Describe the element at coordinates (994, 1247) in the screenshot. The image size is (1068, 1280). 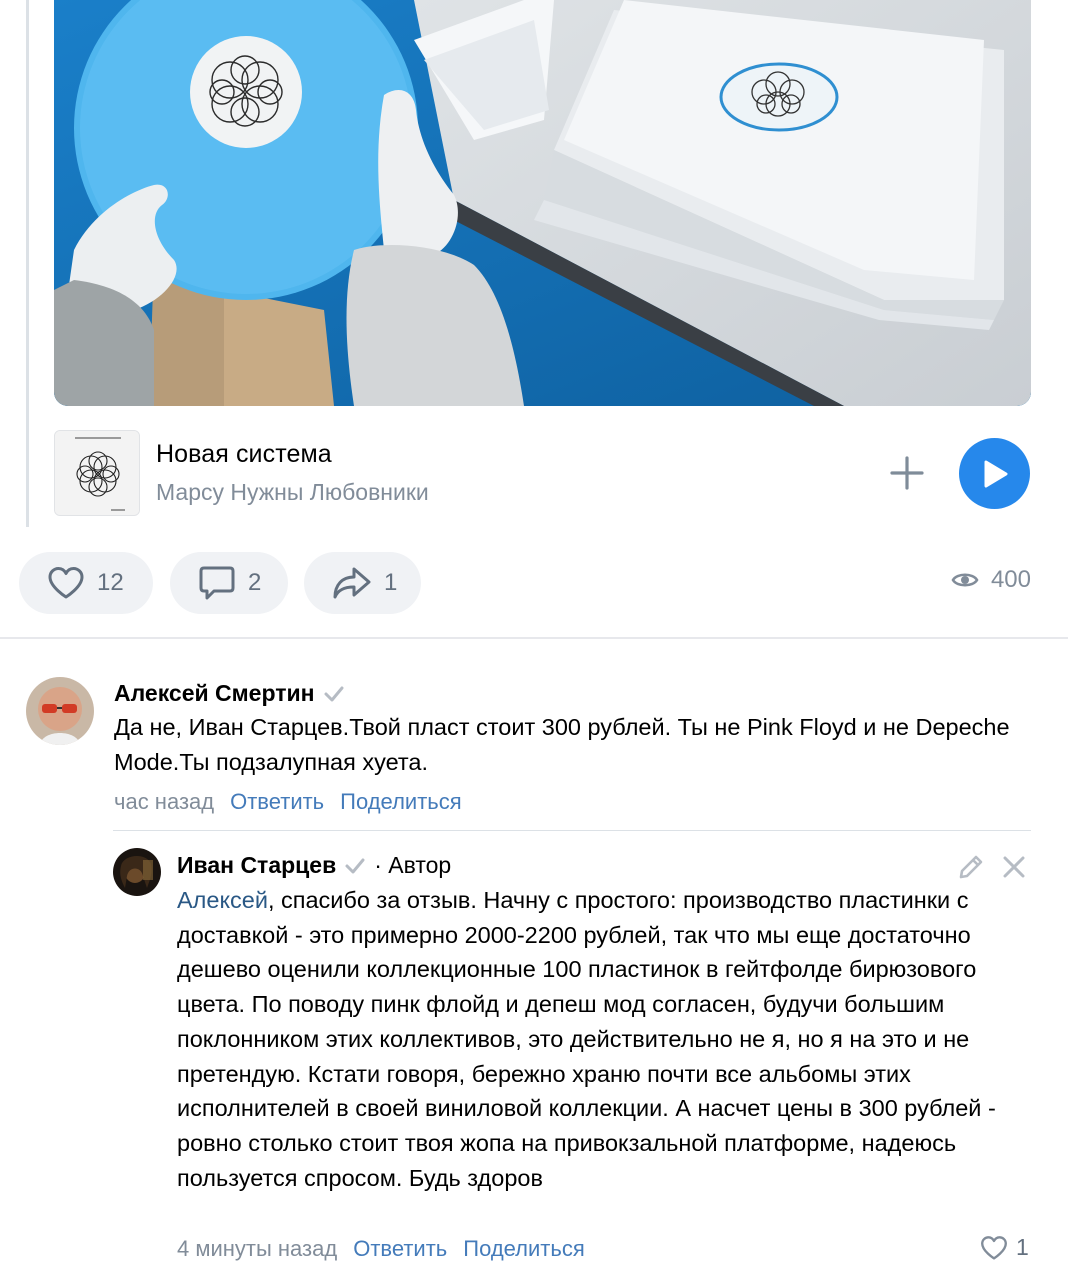
I see `heart-icon` at that location.